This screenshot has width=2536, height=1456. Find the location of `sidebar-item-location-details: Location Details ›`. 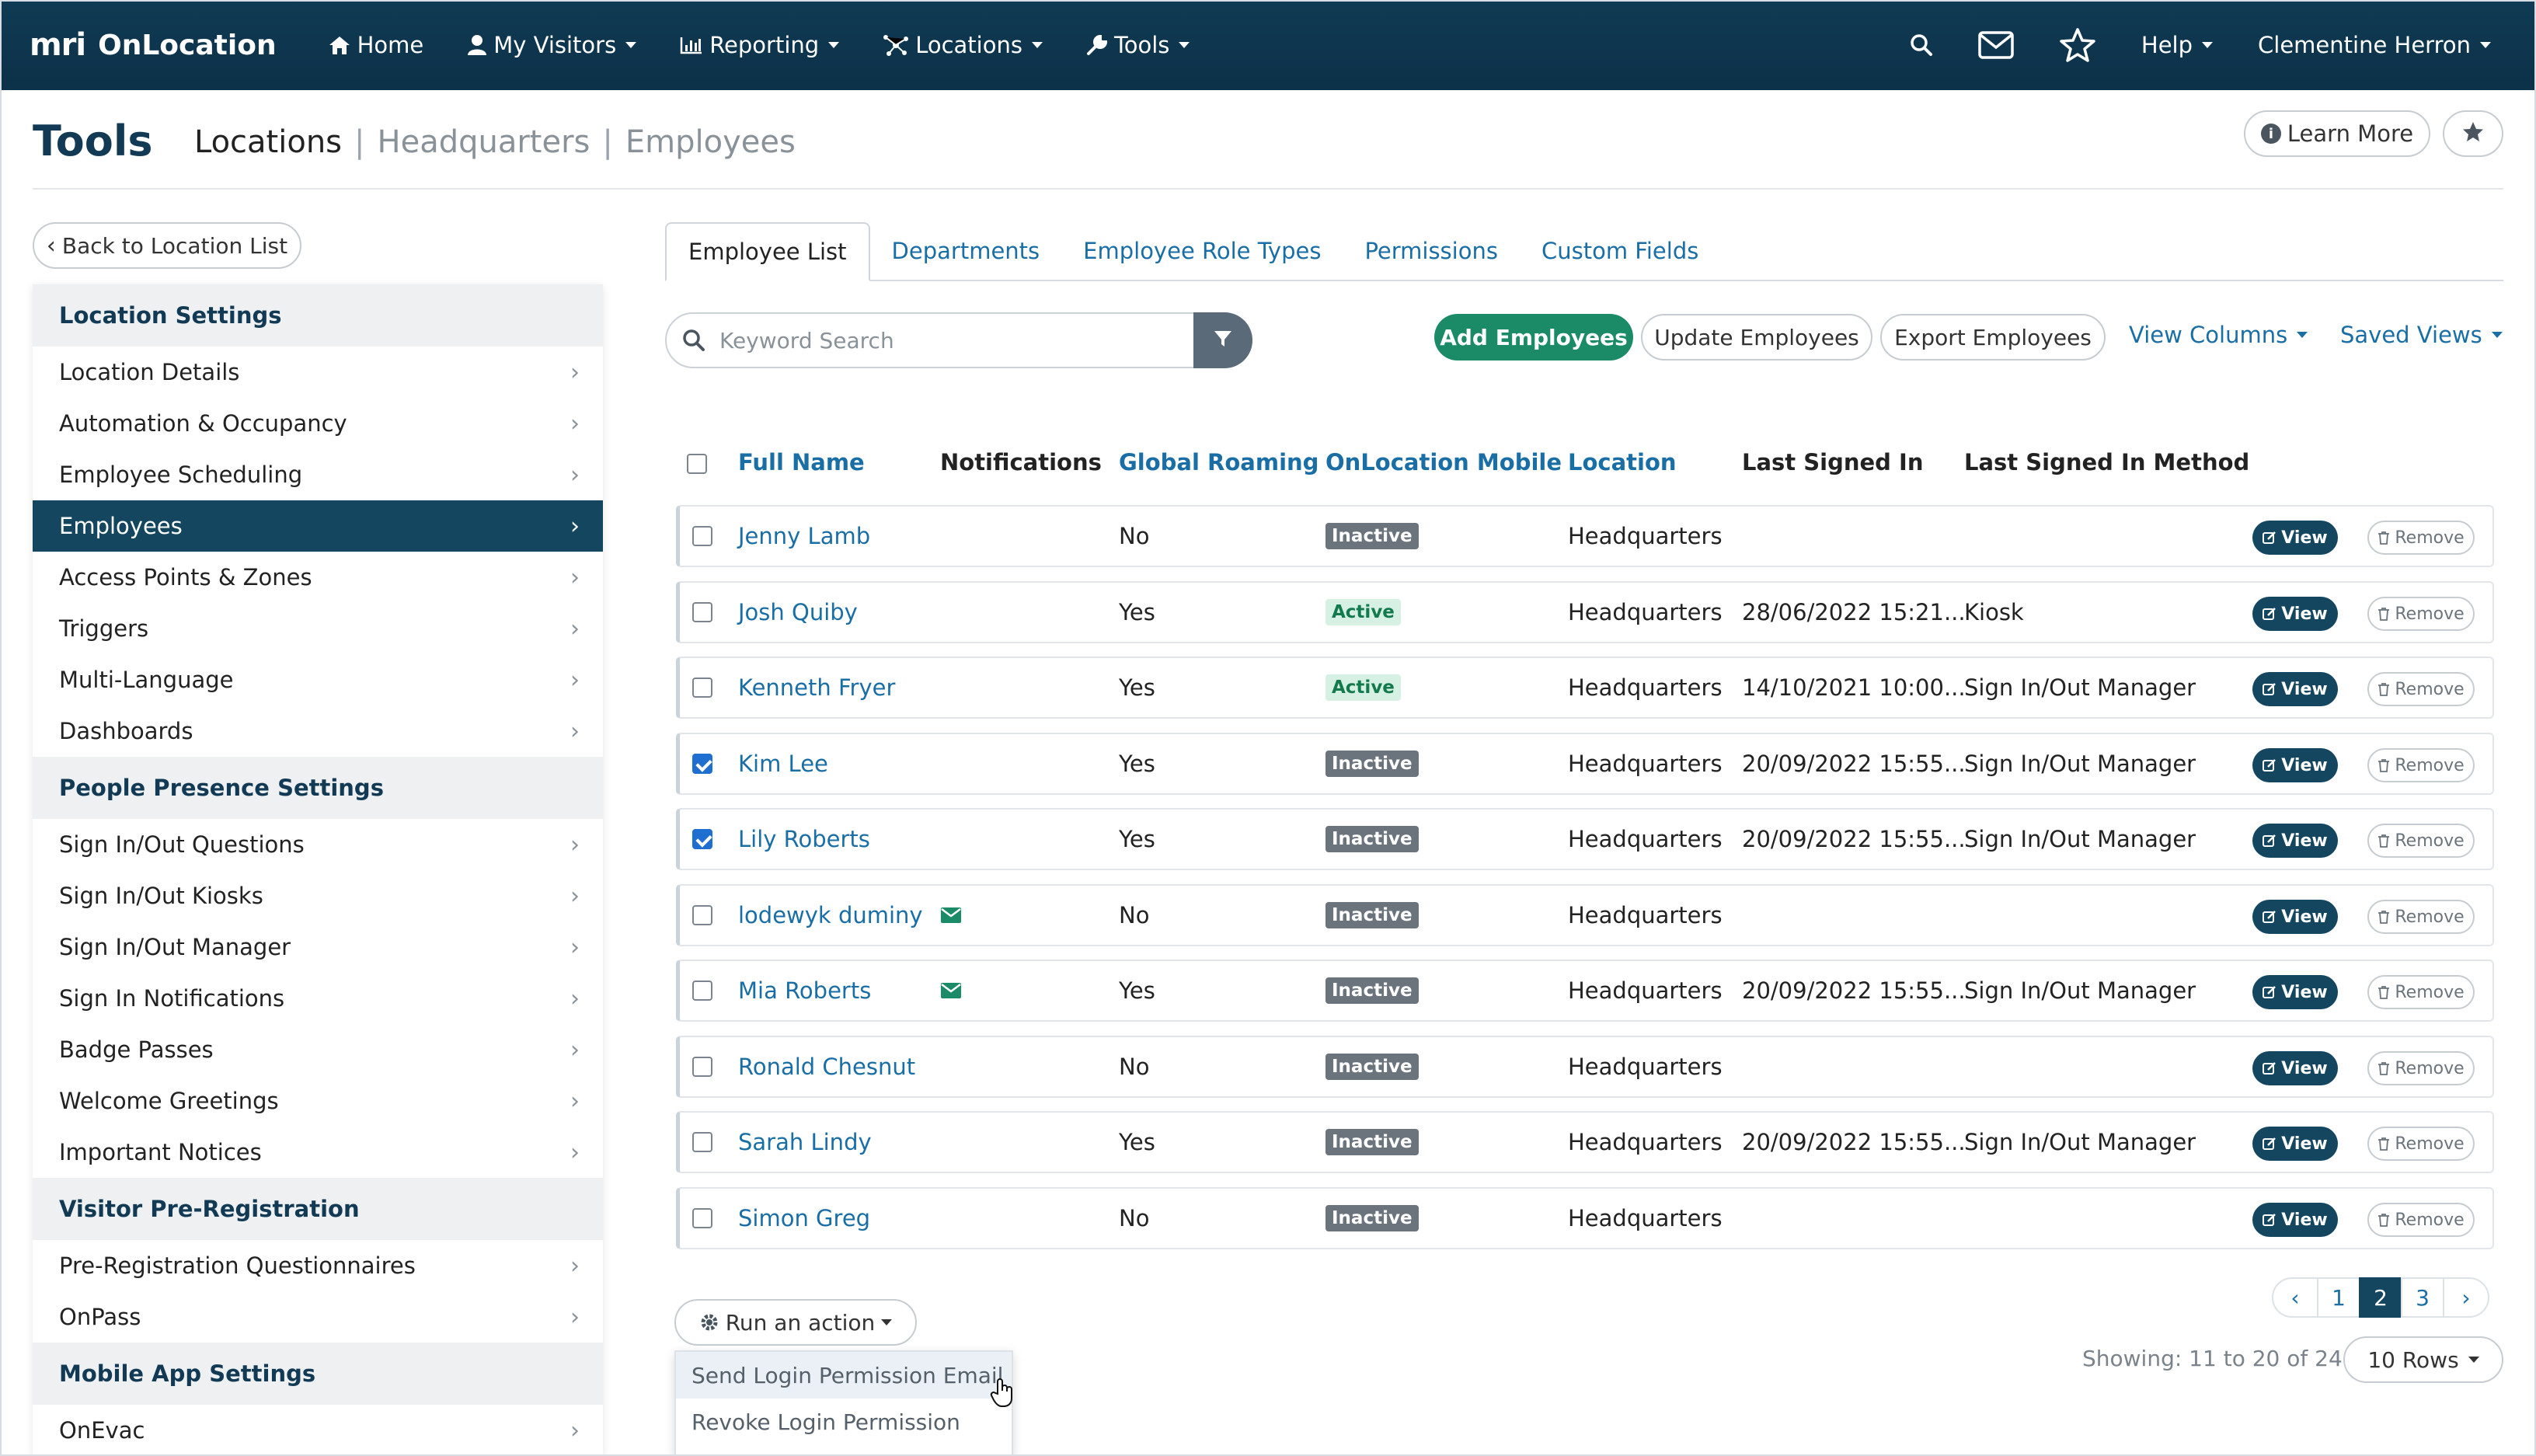

sidebar-item-location-details: Location Details › is located at coordinates (318, 373).